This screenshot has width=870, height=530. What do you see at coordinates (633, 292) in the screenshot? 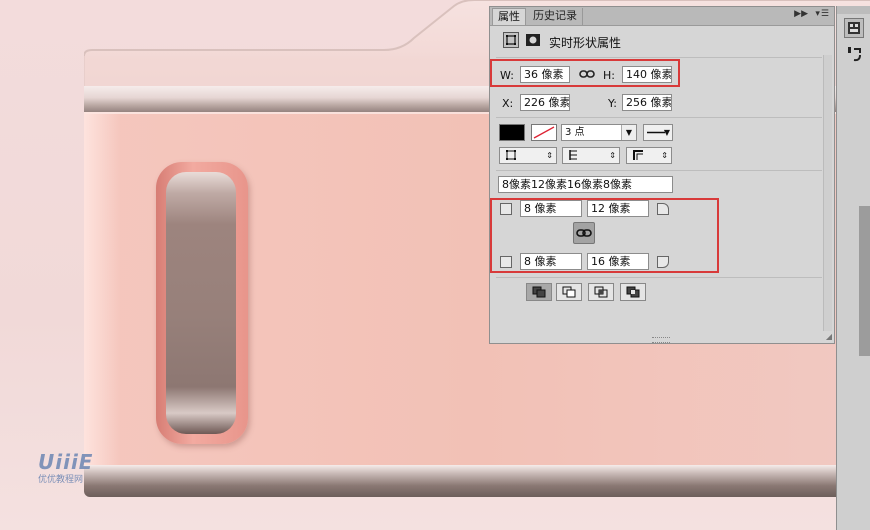
I see `exclude-shapes-button` at bounding box center [633, 292].